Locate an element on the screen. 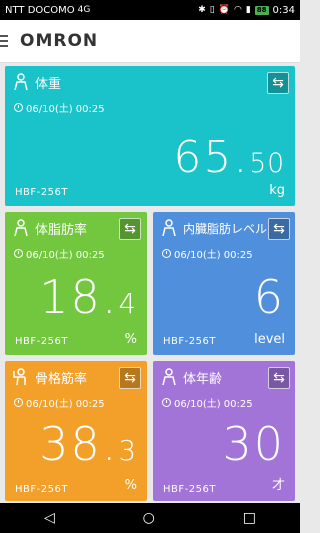 The width and height of the screenshot is (320, 533). value-decimal: 3 is located at coordinates (127, 450).